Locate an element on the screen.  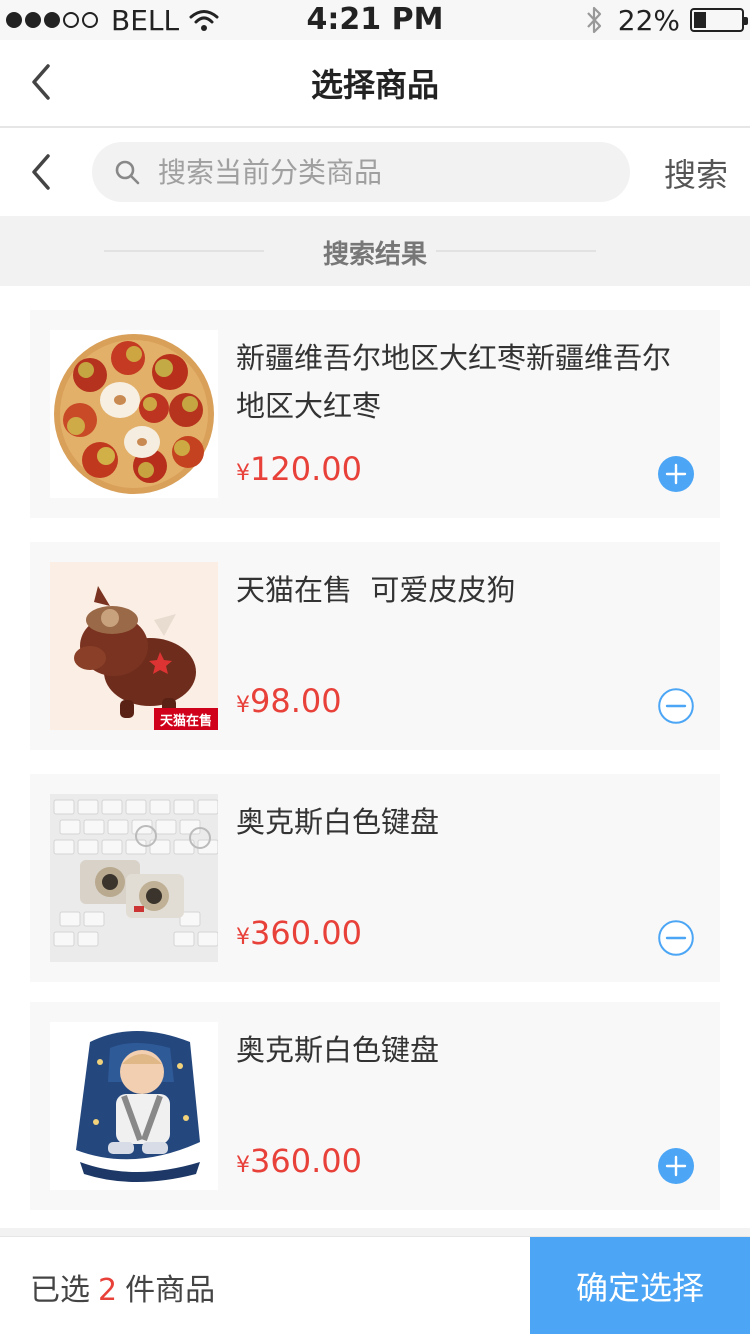
product-price: ¥98.00 is located at coordinates (289, 701).